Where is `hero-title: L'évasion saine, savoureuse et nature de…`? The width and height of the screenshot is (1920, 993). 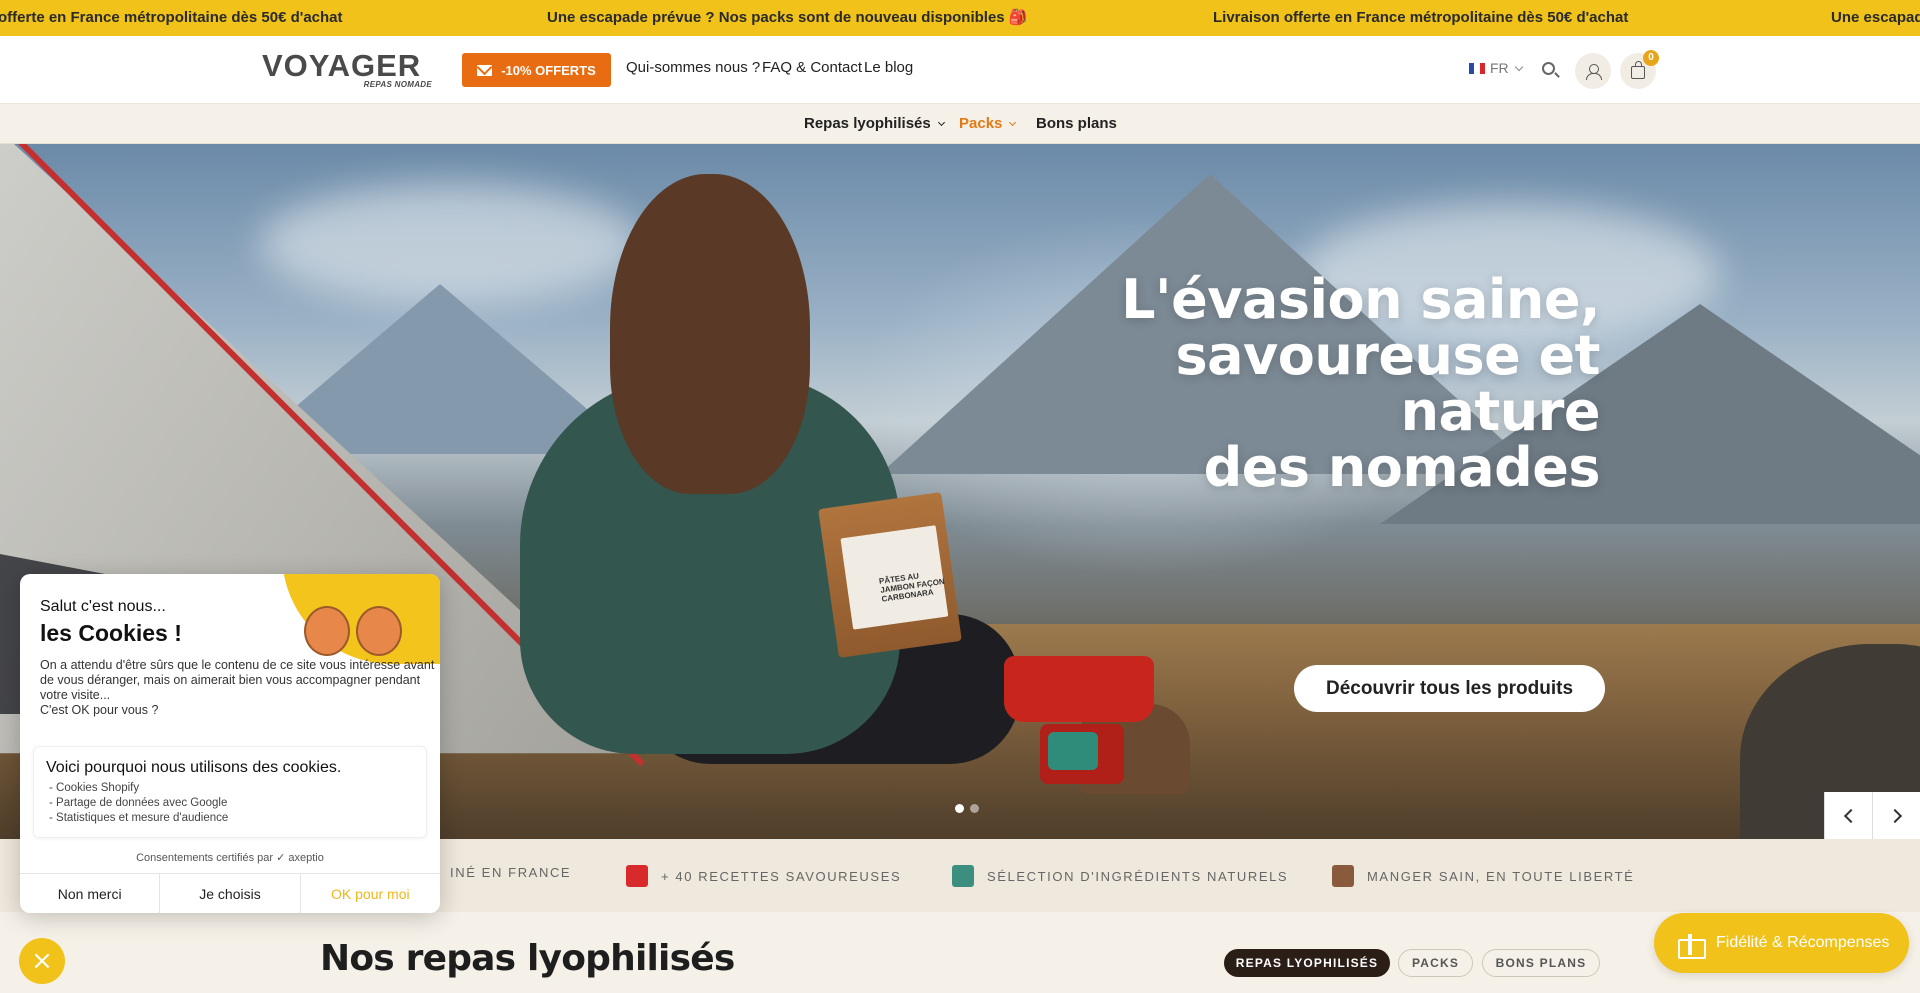
hero-title: L'évasion saine, savoureuse et nature de… is located at coordinates (1350, 384).